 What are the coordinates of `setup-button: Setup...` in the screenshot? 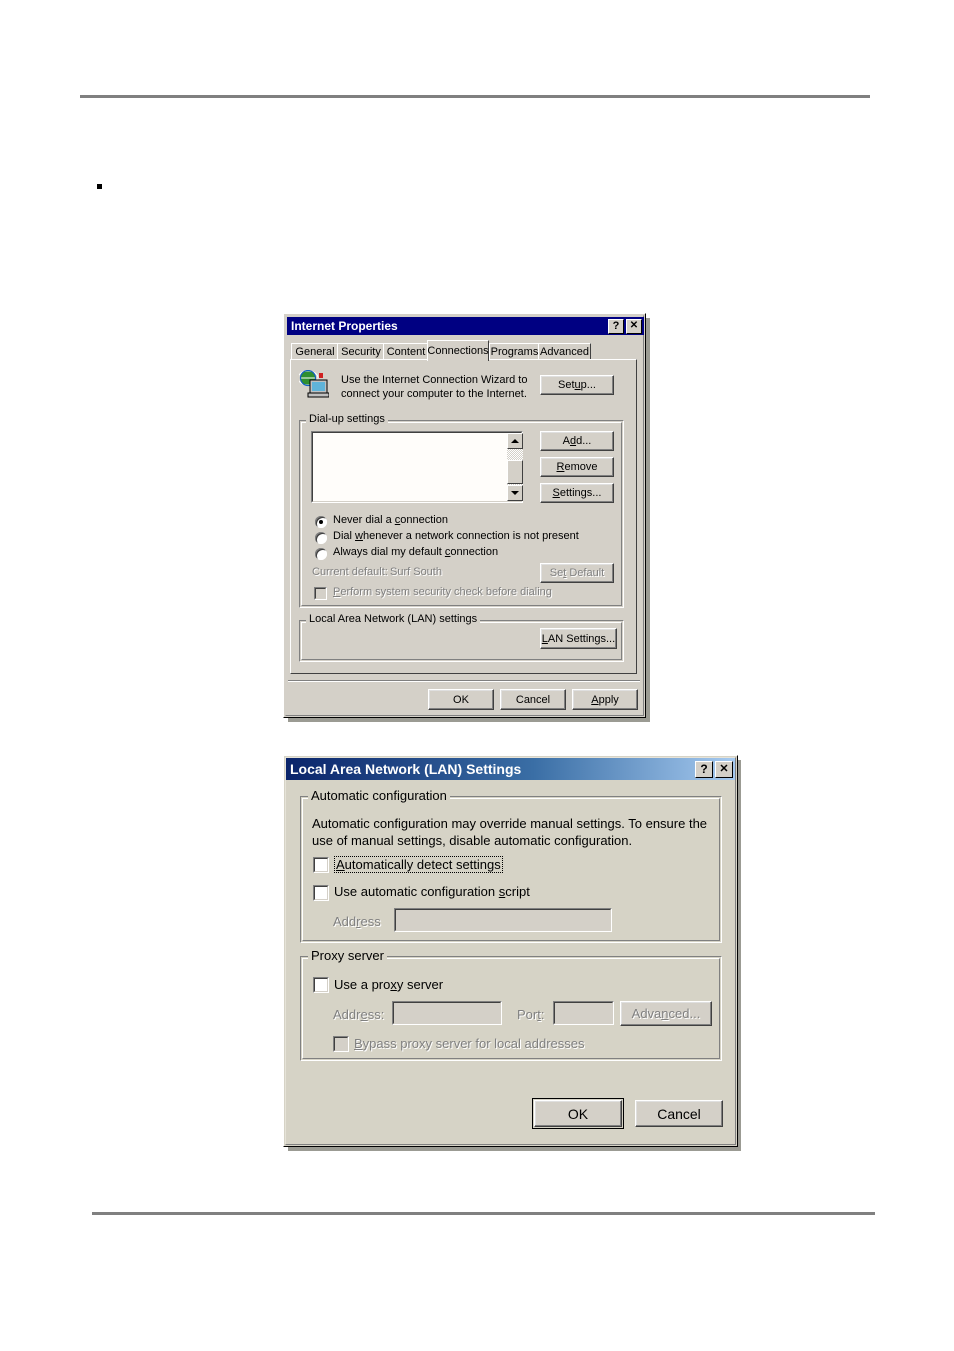 It's located at (577, 385).